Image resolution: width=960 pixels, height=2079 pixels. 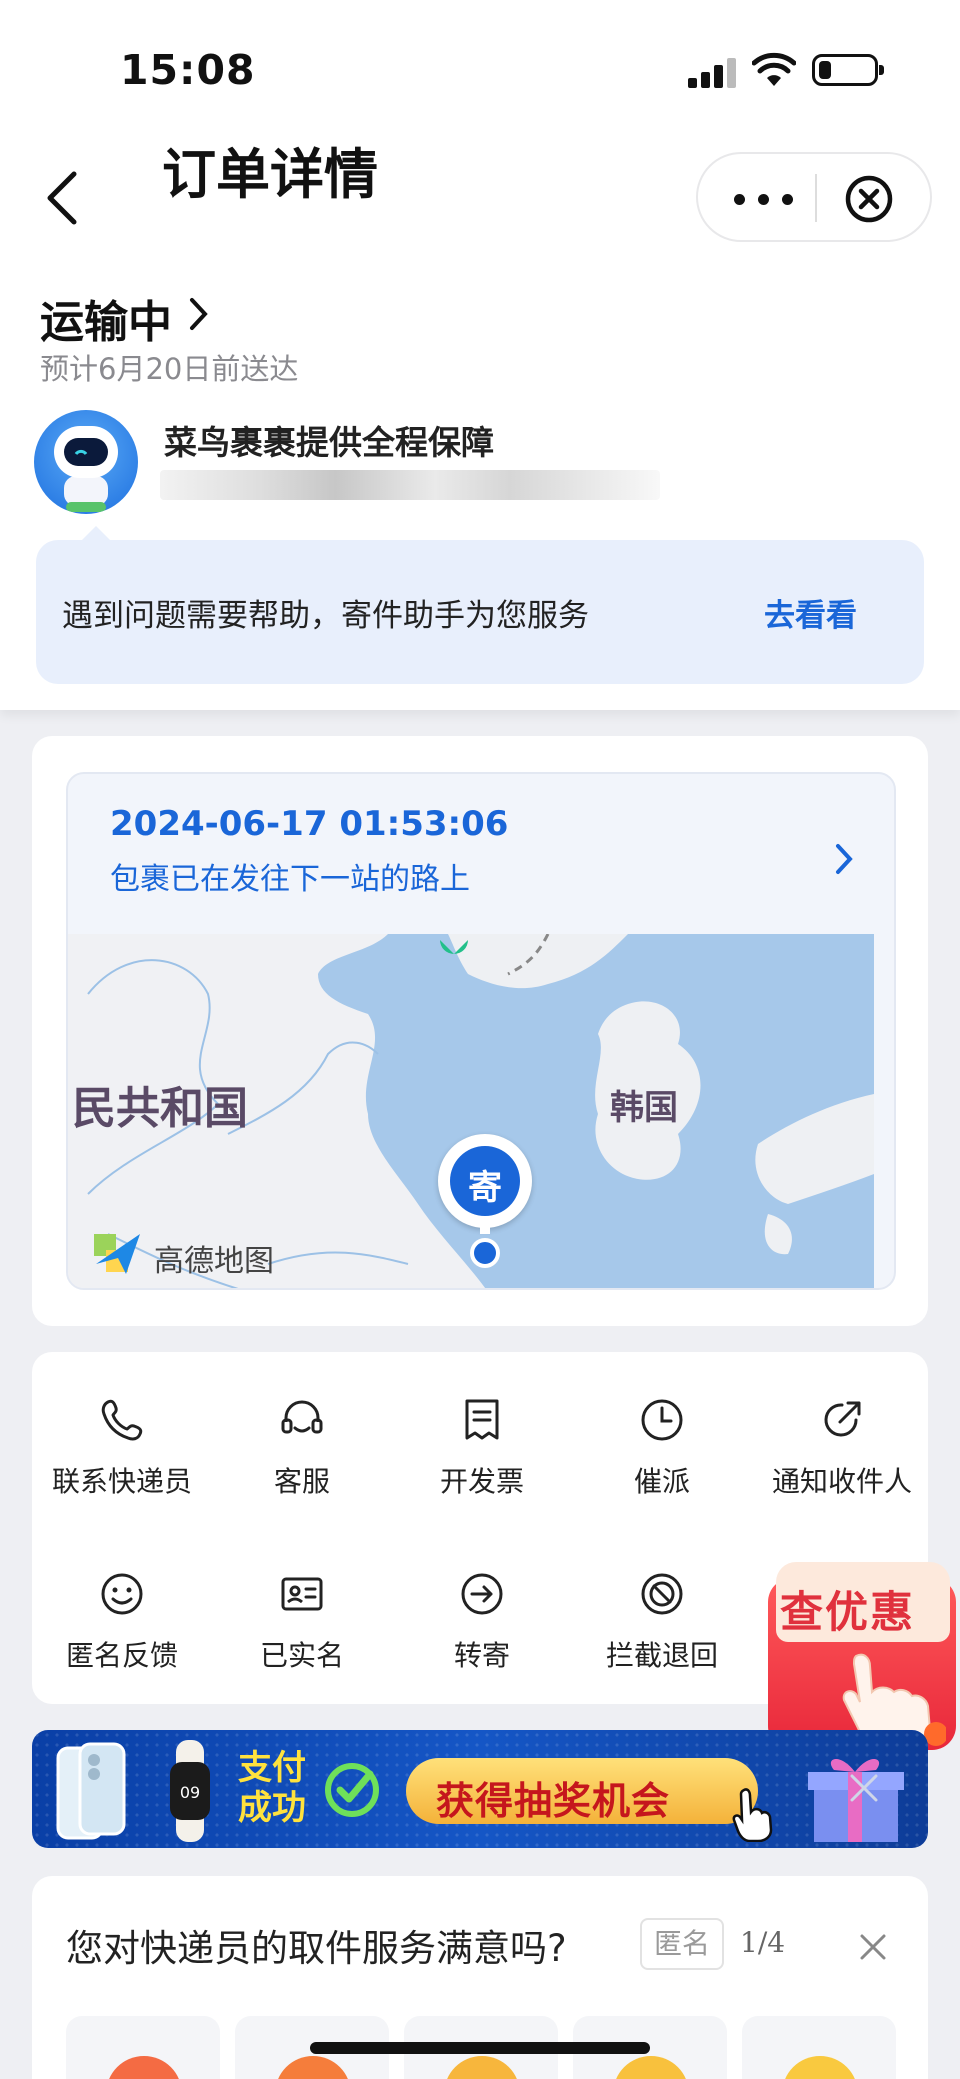 I want to click on forward-icon, so click(x=482, y=1594).